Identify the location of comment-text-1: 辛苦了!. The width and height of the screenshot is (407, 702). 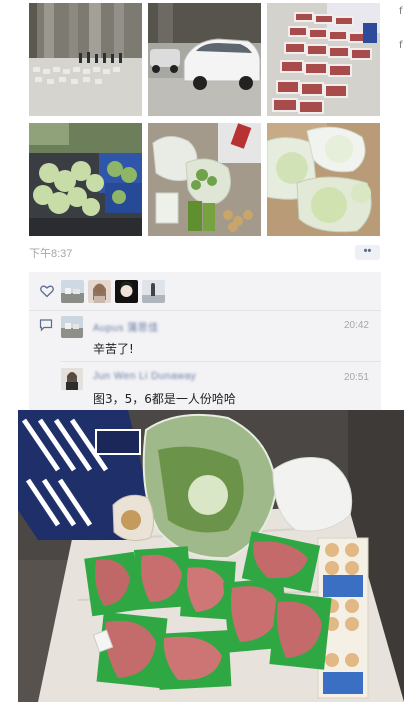
(113, 349).